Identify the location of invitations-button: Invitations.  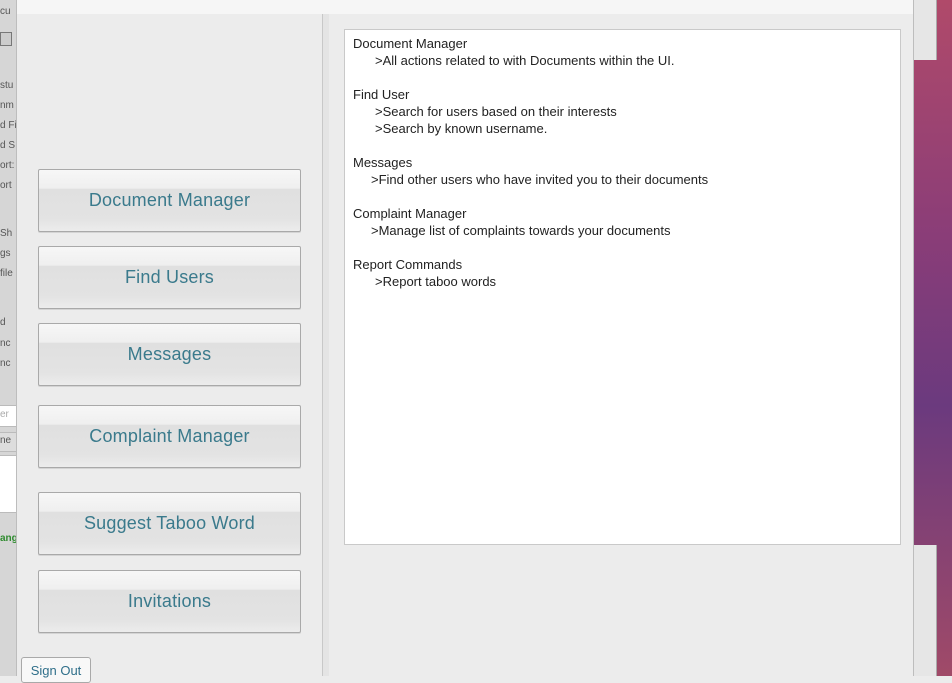
(169, 601).